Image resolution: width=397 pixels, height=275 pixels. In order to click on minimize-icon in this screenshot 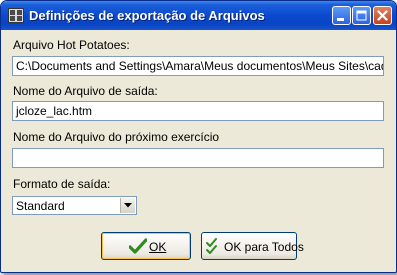, I will do `click(340, 19)`.